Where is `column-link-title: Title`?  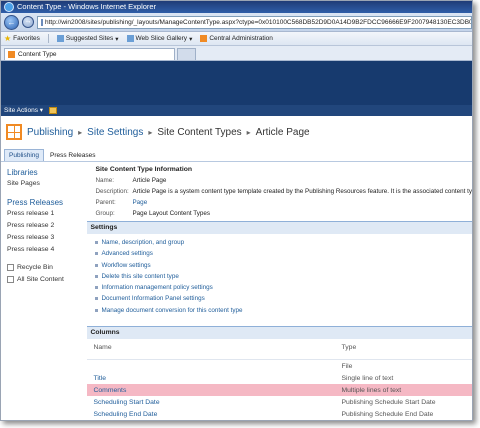 column-link-title: Title is located at coordinates (217, 379).